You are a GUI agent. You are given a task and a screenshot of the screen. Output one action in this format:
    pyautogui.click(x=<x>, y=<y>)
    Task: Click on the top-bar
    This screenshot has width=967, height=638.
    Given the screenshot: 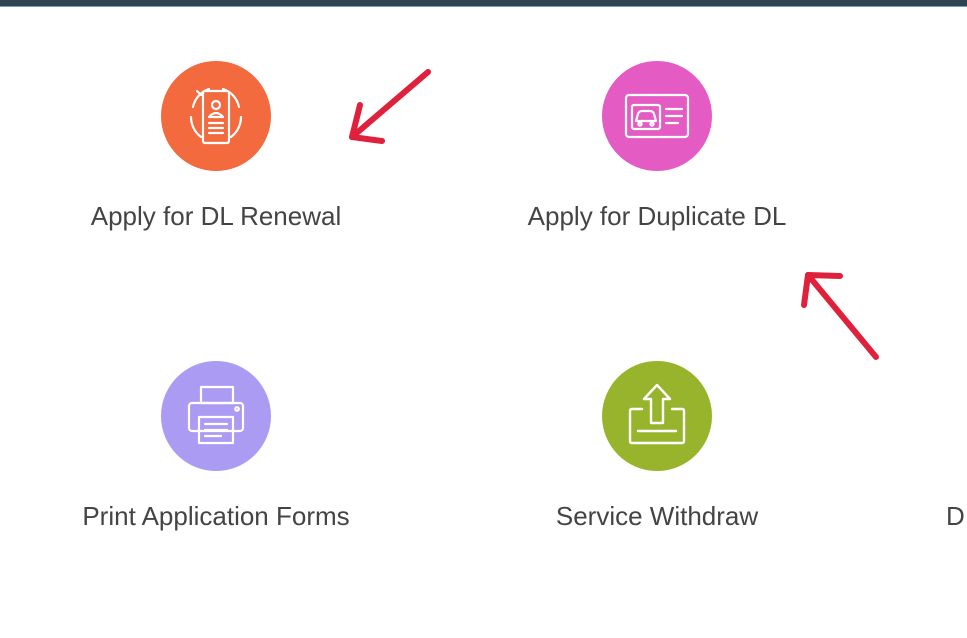 What is the action you would take?
    pyautogui.click(x=483, y=3)
    